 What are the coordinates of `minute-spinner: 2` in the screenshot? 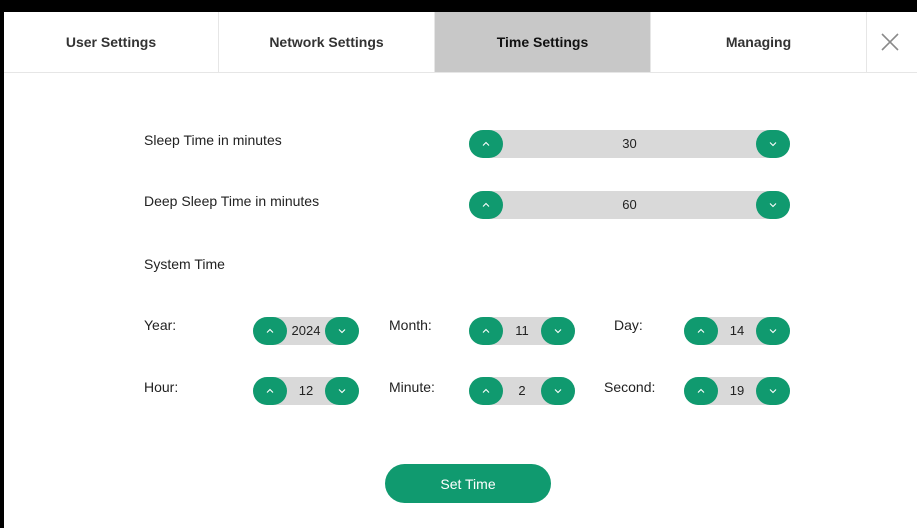 It's located at (522, 391).